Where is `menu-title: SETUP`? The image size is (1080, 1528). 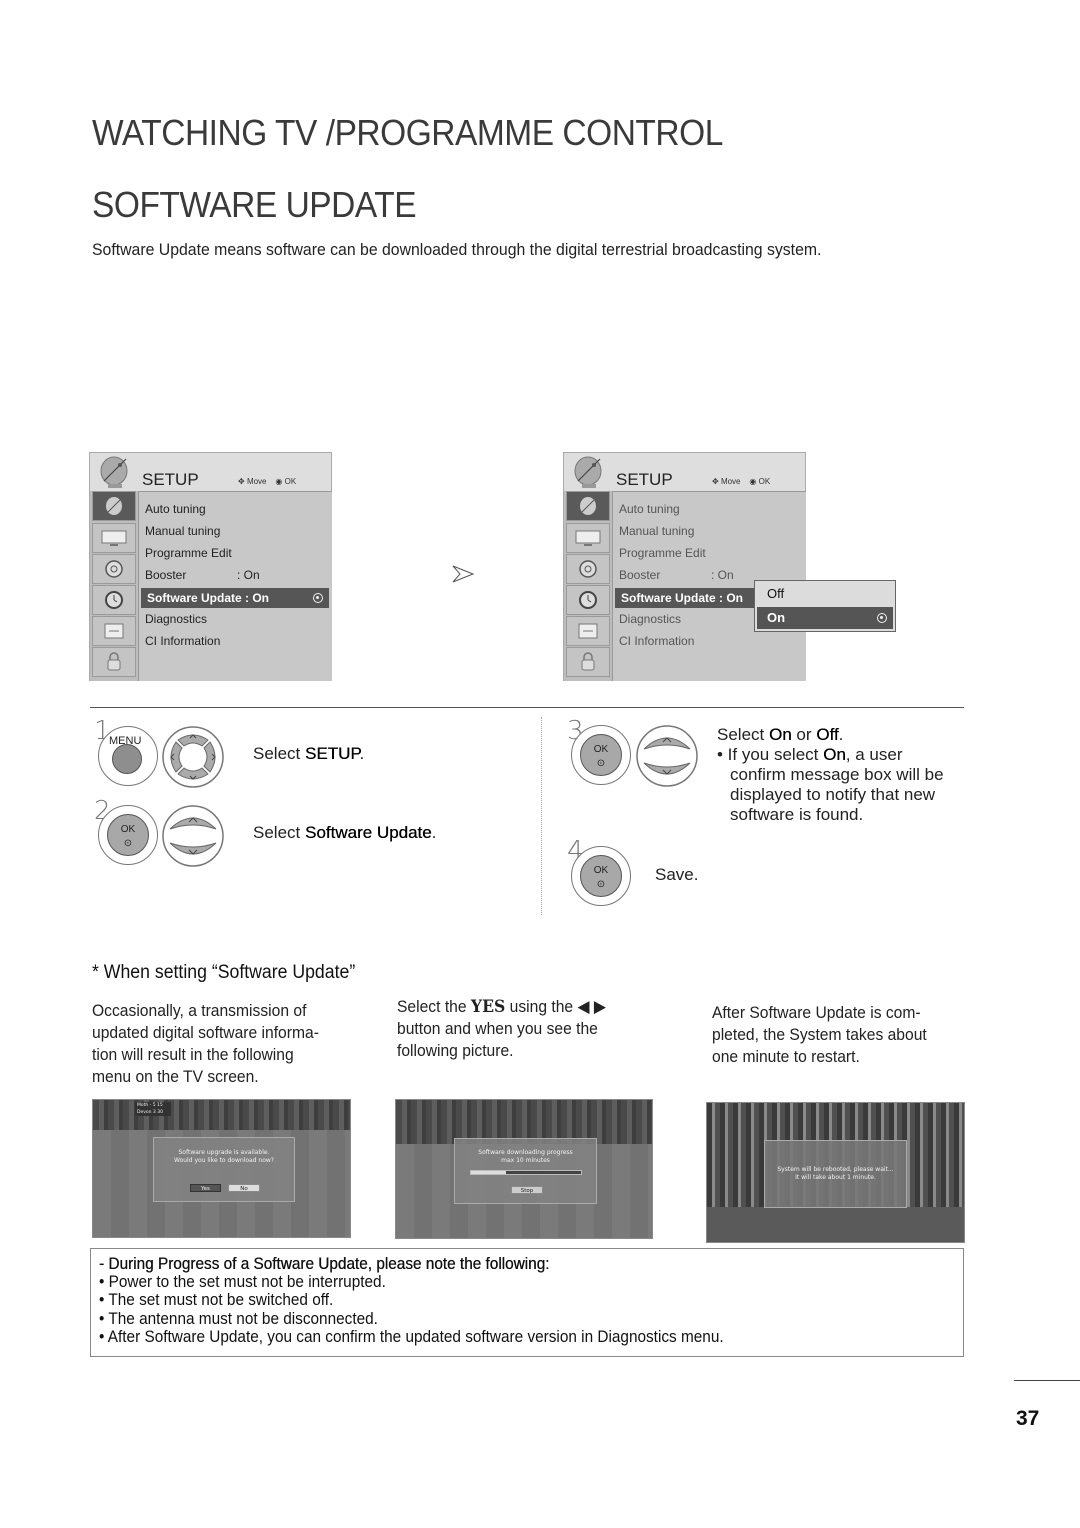 menu-title: SETUP is located at coordinates (170, 479).